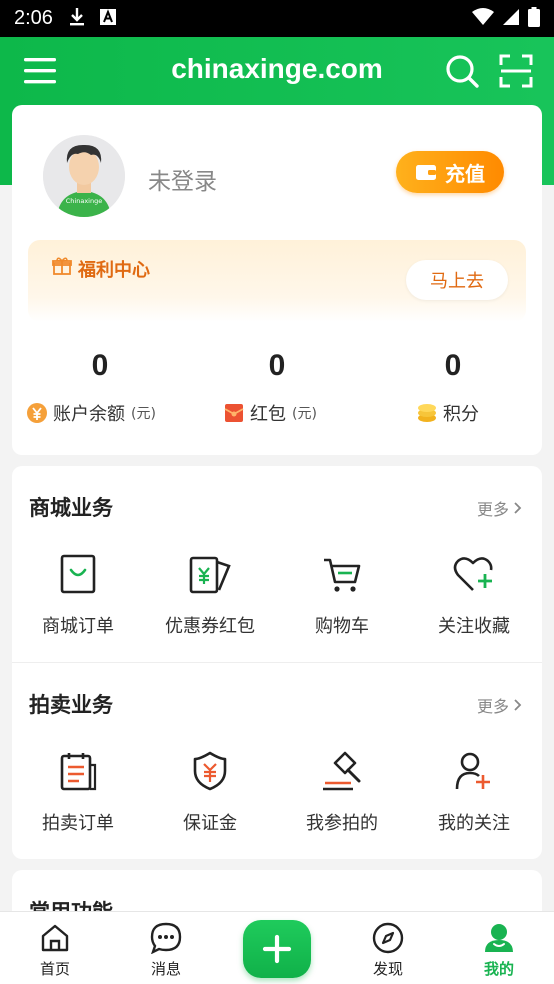 This screenshot has width=554, height=984. I want to click on publish-button, so click(277, 949).